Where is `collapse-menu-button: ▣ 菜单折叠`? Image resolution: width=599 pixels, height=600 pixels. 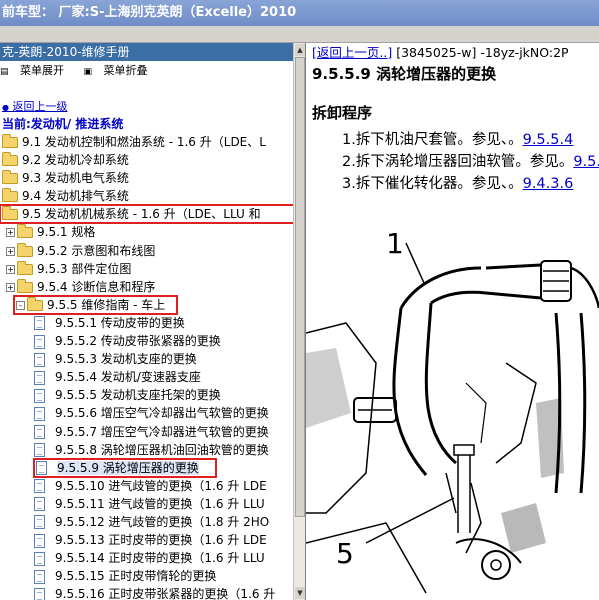 collapse-menu-button: ▣ 菜单折叠 is located at coordinates (120, 70).